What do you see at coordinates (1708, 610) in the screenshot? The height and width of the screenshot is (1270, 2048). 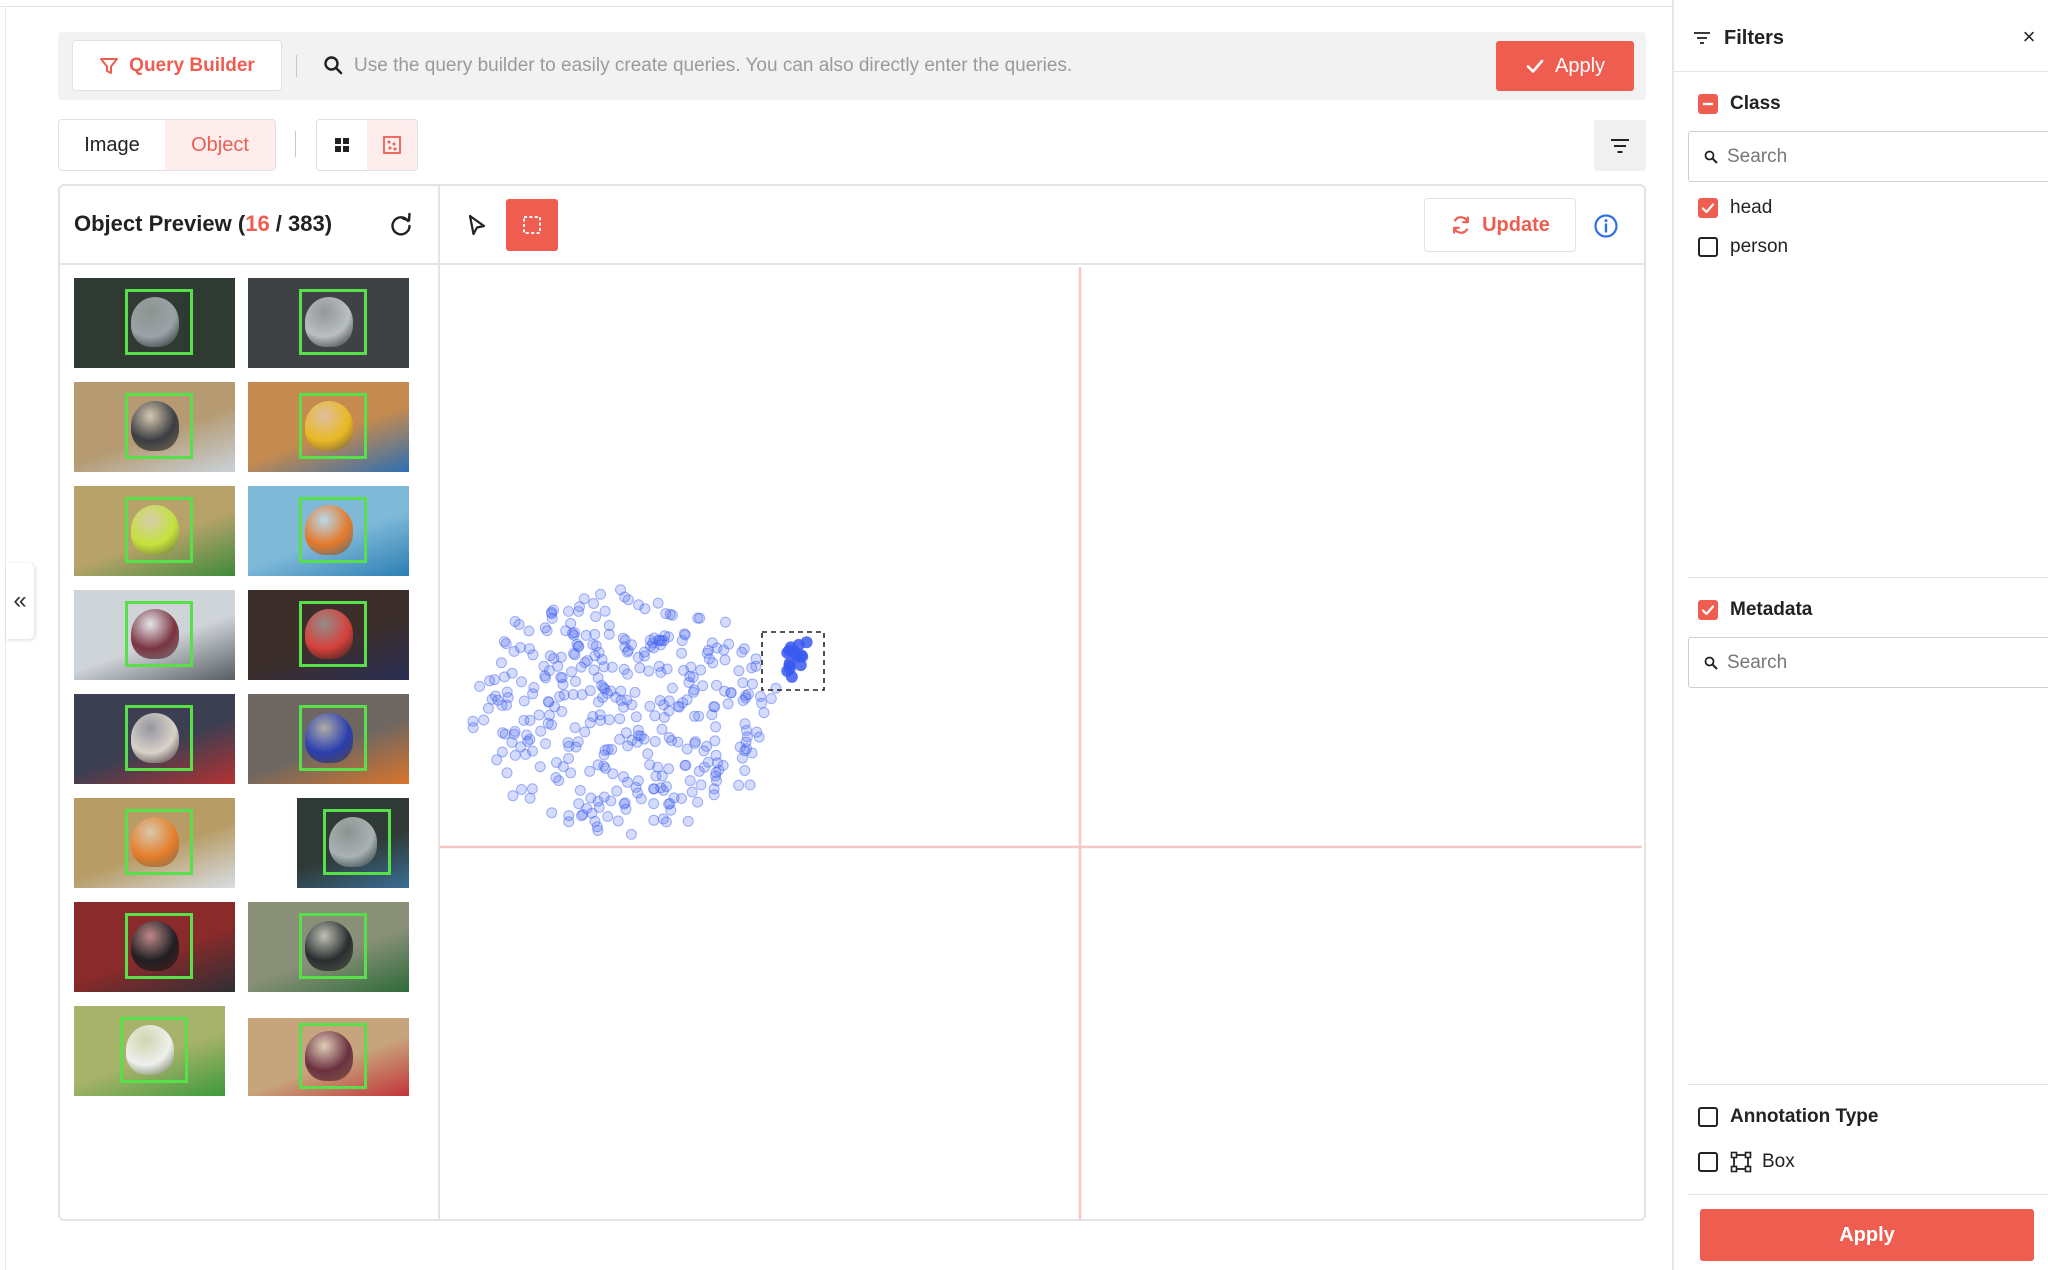 I see `metadata-section-checkbox` at bounding box center [1708, 610].